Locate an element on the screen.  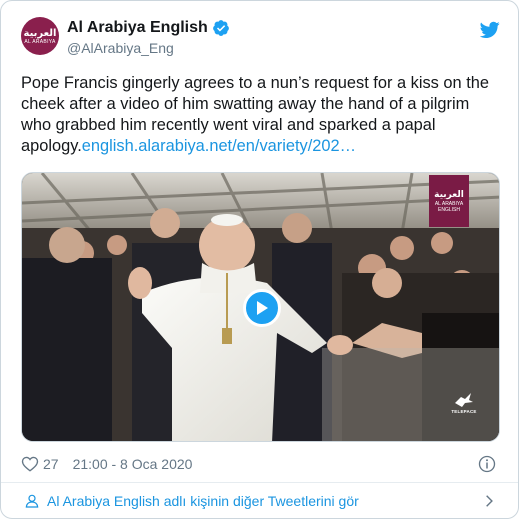
like-count: 27 is located at coordinates (51, 464).